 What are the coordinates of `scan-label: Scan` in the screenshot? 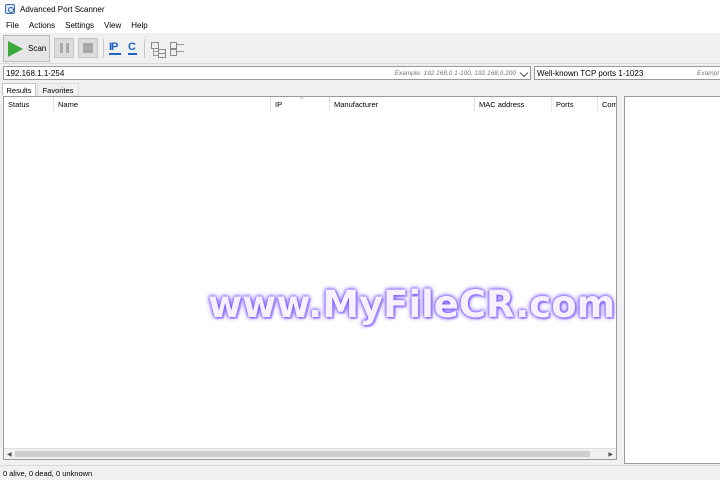 It's located at (37, 48).